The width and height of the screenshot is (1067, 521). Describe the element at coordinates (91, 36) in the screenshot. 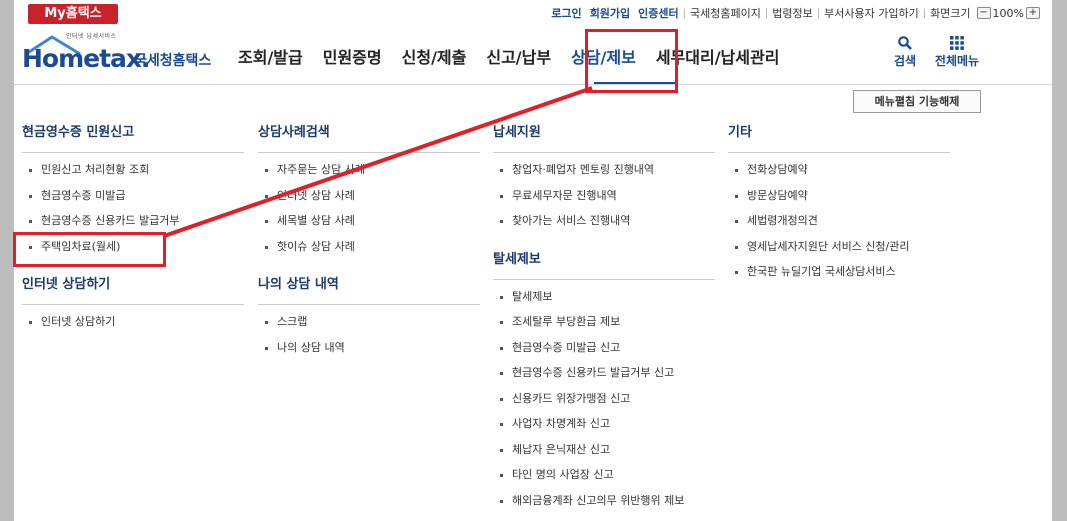

I see `logo-tagline: 인터넷 납세서비스` at that location.